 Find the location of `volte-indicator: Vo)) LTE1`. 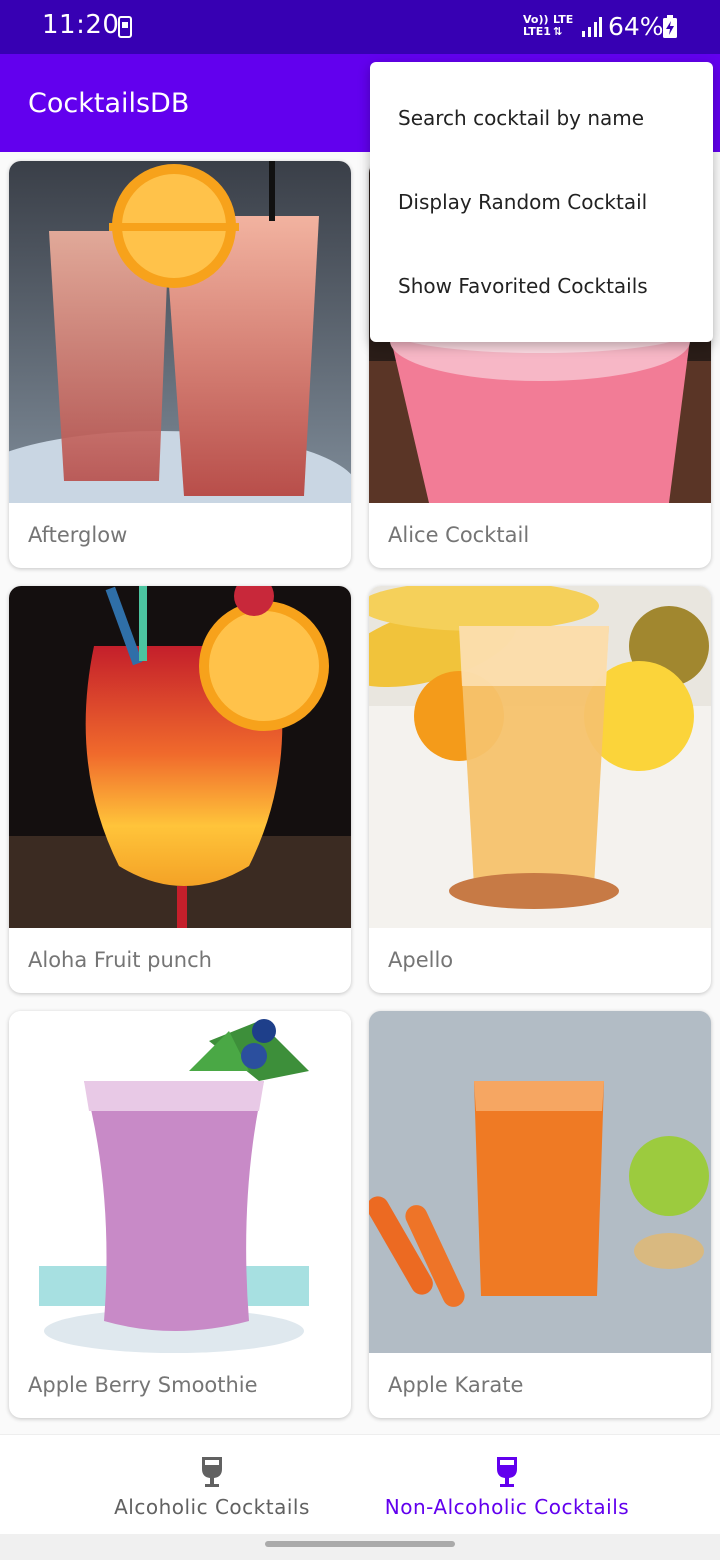

volte-indicator: Vo)) LTE1 is located at coordinates (537, 26).